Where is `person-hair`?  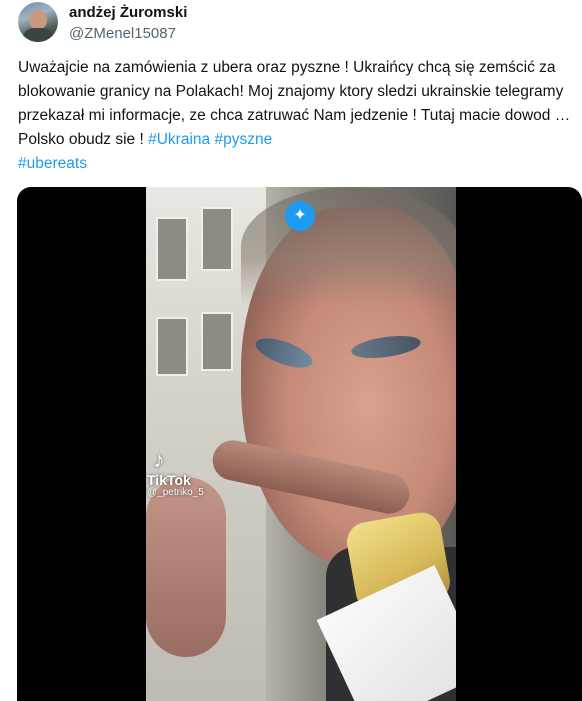
person-hair is located at coordinates (348, 247).